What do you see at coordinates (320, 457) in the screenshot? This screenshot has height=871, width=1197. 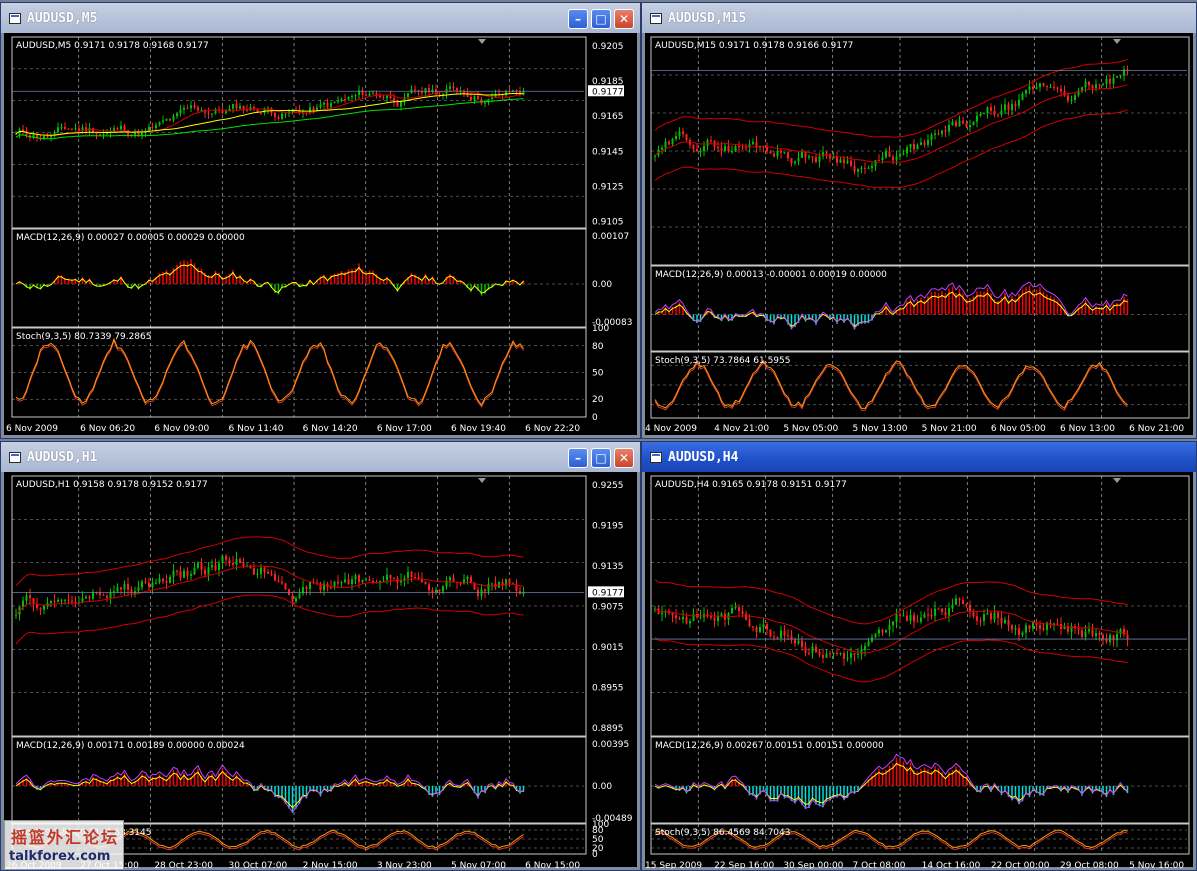 I see `window-titlebar: AUDUSD,H1 – □ ✕` at bounding box center [320, 457].